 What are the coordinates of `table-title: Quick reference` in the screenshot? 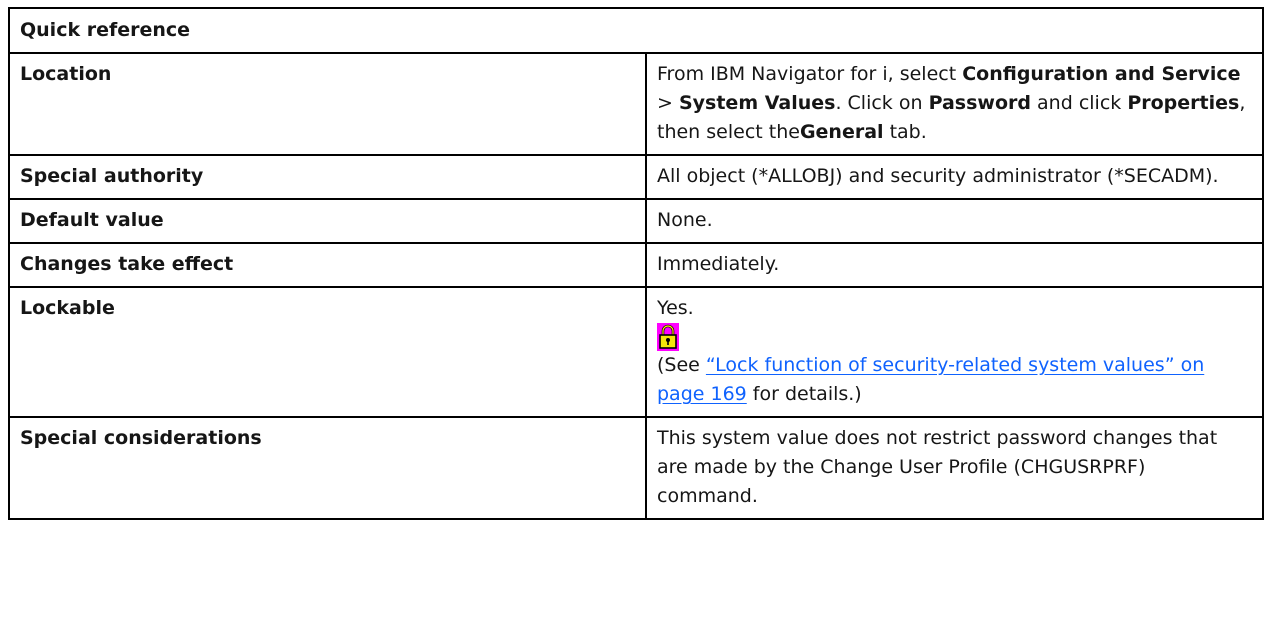 It's located at (636, 30).